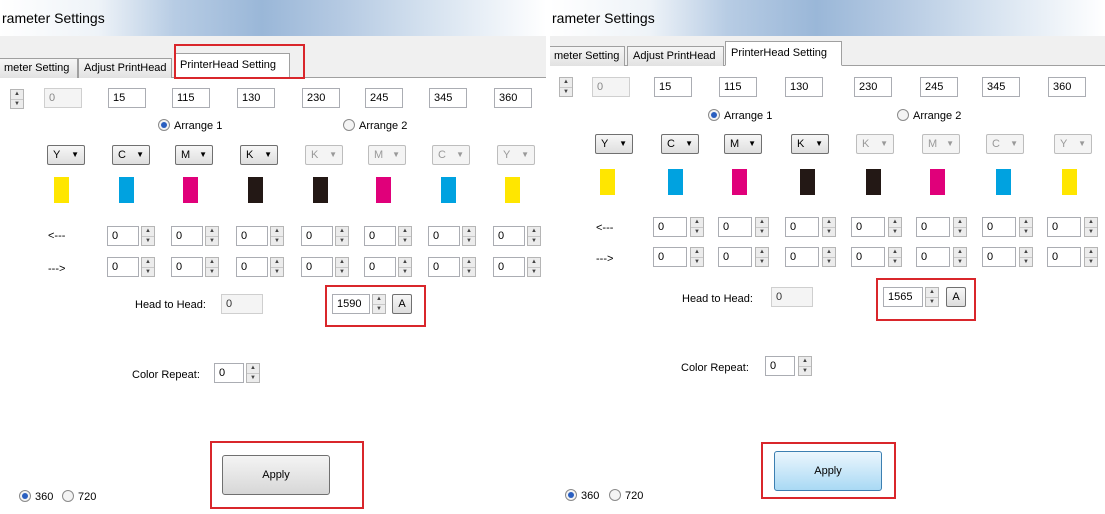 The width and height of the screenshot is (1105, 514). I want to click on highlight-head-value, so click(375, 306).